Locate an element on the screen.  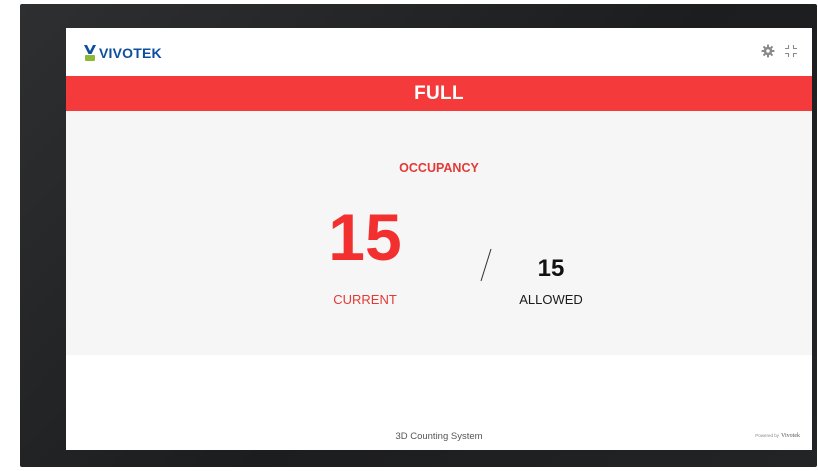
exit-fullscreen-icon is located at coordinates (791, 51).